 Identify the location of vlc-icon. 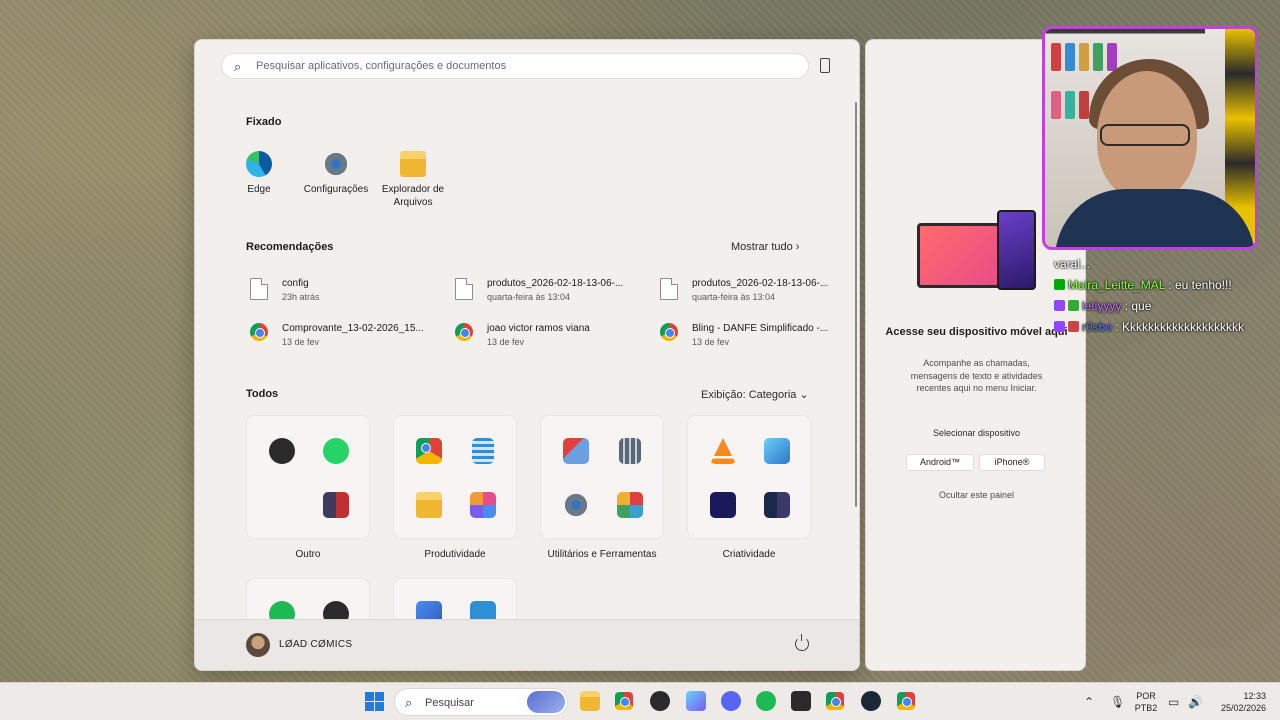
(723, 451).